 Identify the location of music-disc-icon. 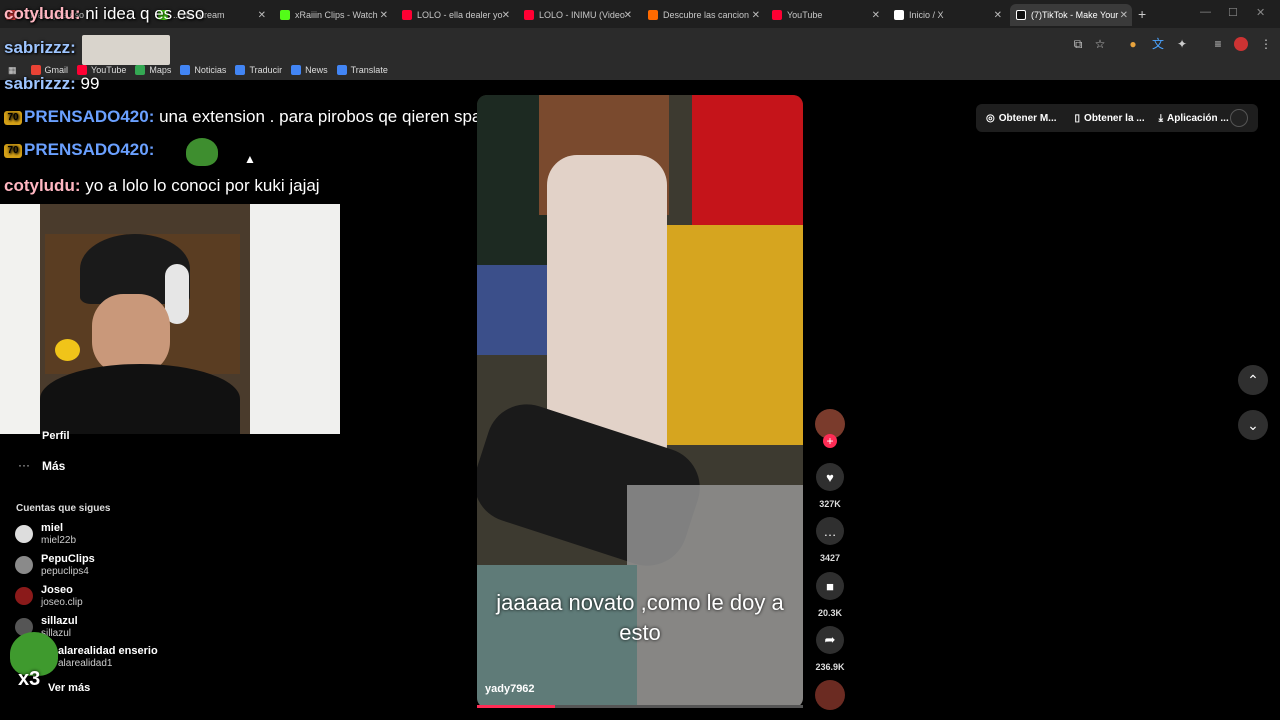
(830, 695).